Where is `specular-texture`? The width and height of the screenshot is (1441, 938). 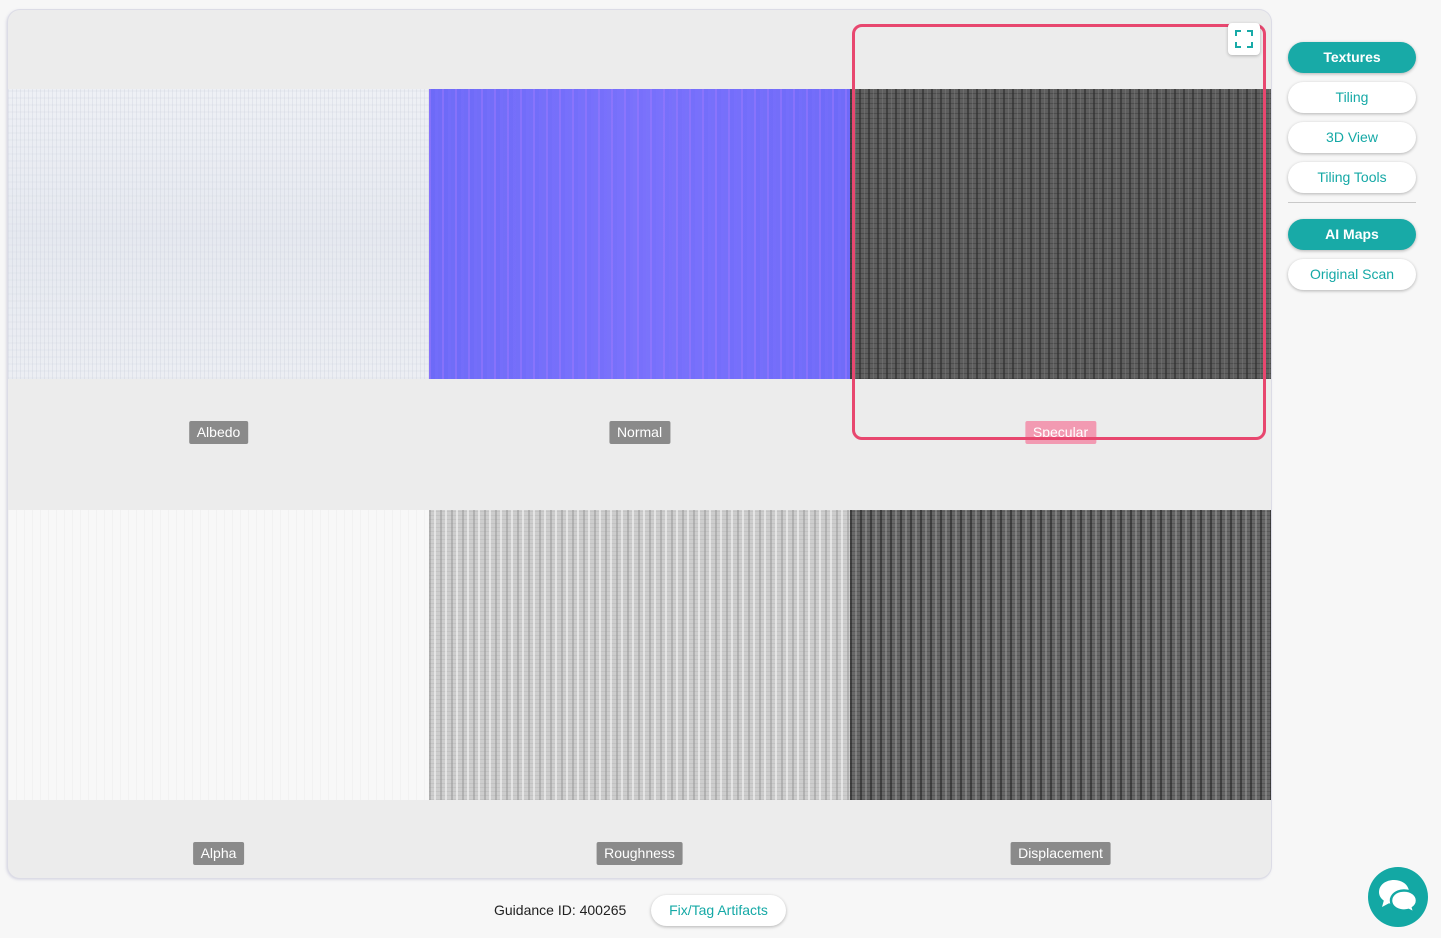
specular-texture is located at coordinates (1060, 234).